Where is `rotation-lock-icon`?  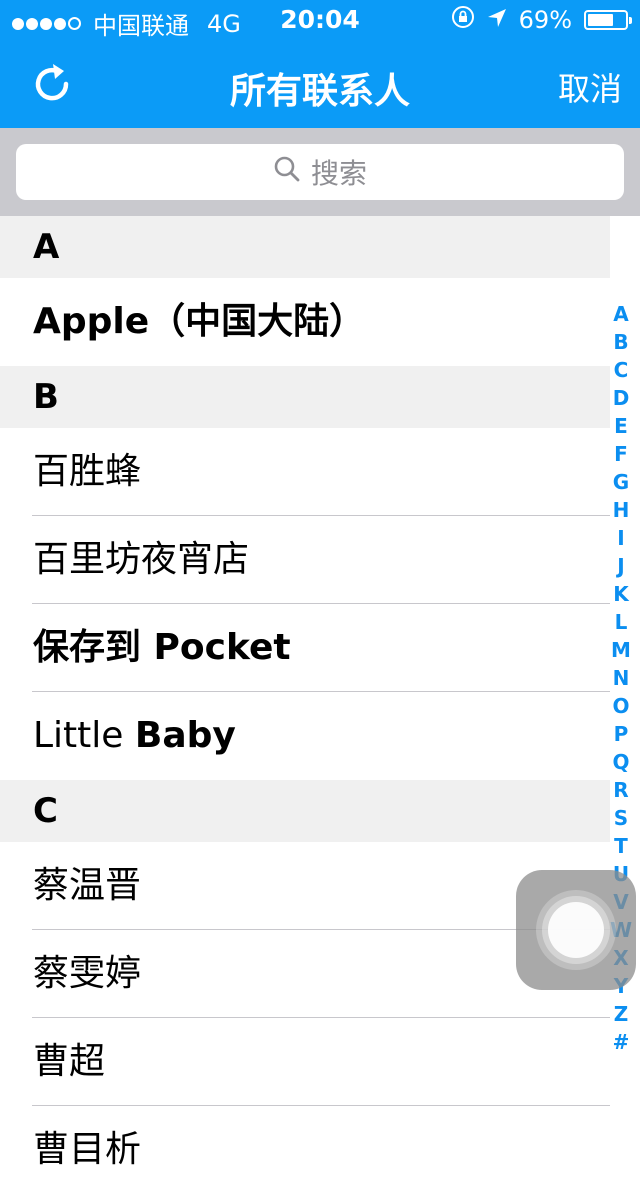 rotation-lock-icon is located at coordinates (463, 20).